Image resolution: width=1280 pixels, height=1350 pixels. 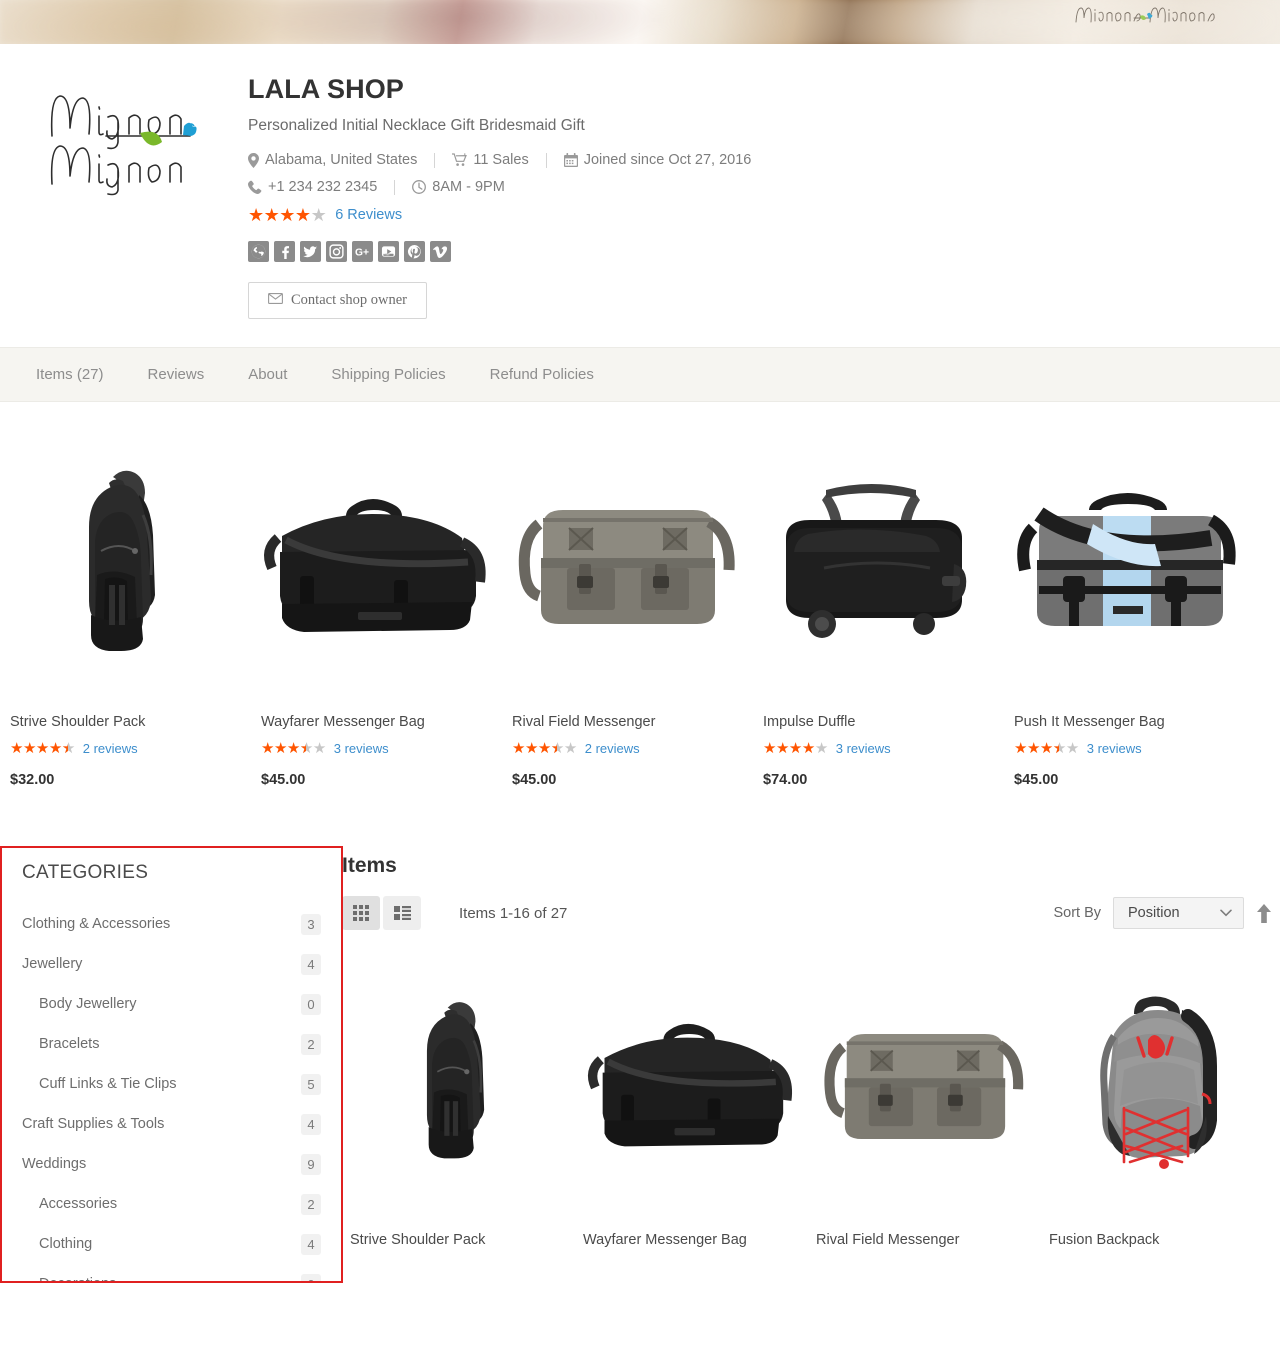 I want to click on category-count: 0, so click(x=311, y=1277).